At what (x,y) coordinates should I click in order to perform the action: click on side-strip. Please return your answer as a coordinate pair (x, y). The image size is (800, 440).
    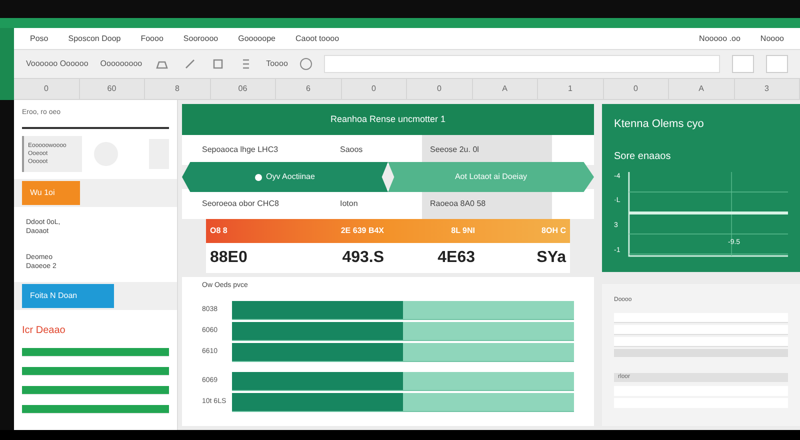
    Looking at the image, I should click on (7, 64).